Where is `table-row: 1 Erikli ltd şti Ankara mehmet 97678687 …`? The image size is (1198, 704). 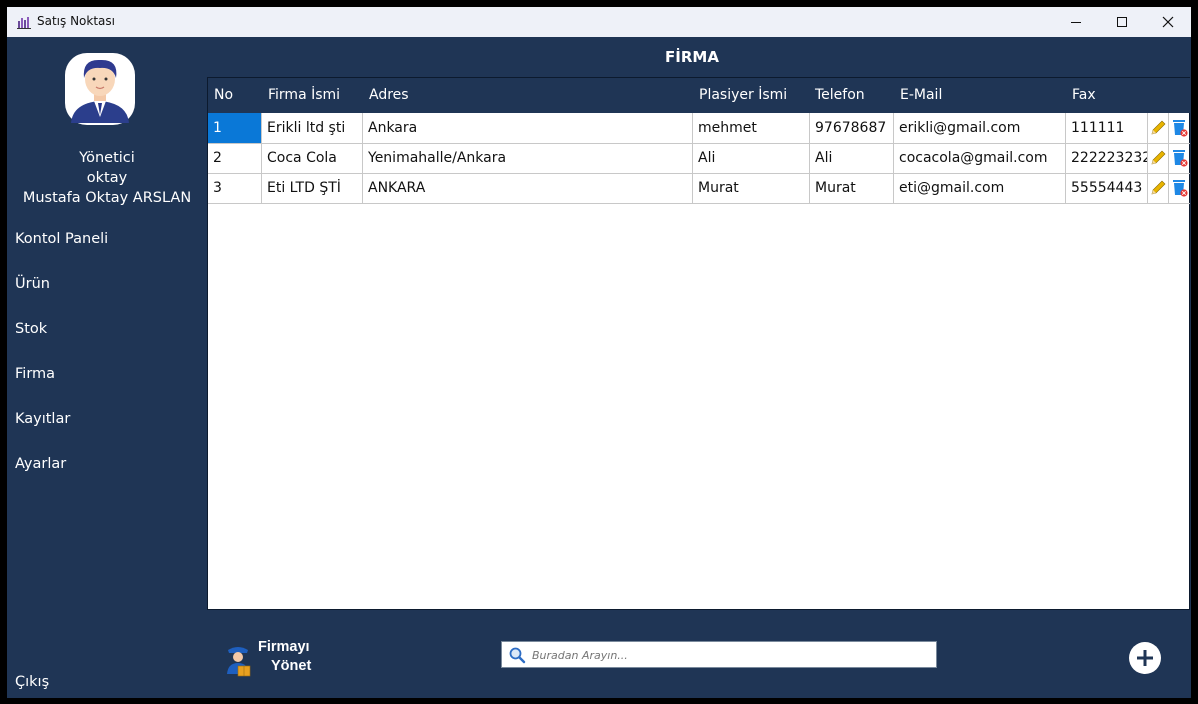
table-row: 1 Erikli ltd şti Ankara mehmet 97678687 … is located at coordinates (699, 128).